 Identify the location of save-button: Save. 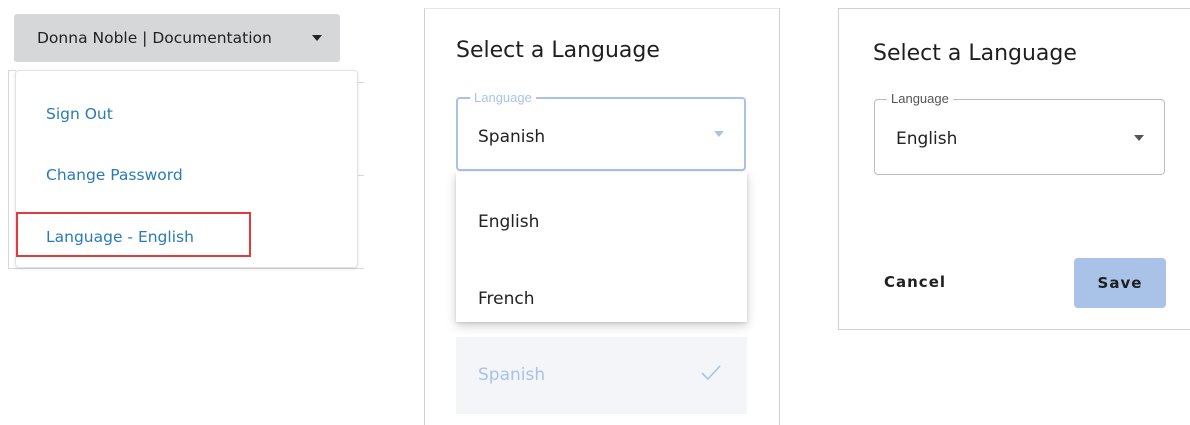
(1120, 283).